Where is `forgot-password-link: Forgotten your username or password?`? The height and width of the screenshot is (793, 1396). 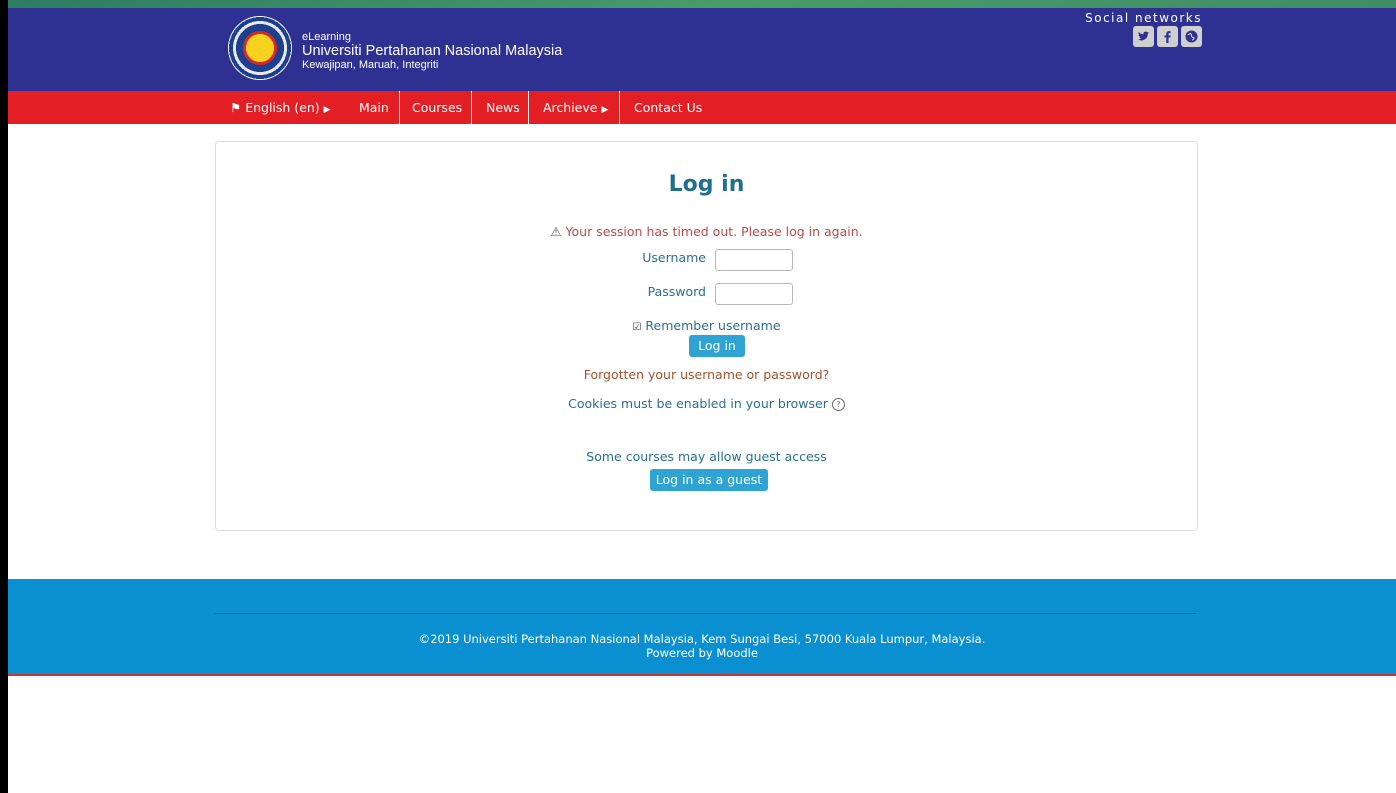
forgot-password-link: Forgotten your username or password? is located at coordinates (706, 374).